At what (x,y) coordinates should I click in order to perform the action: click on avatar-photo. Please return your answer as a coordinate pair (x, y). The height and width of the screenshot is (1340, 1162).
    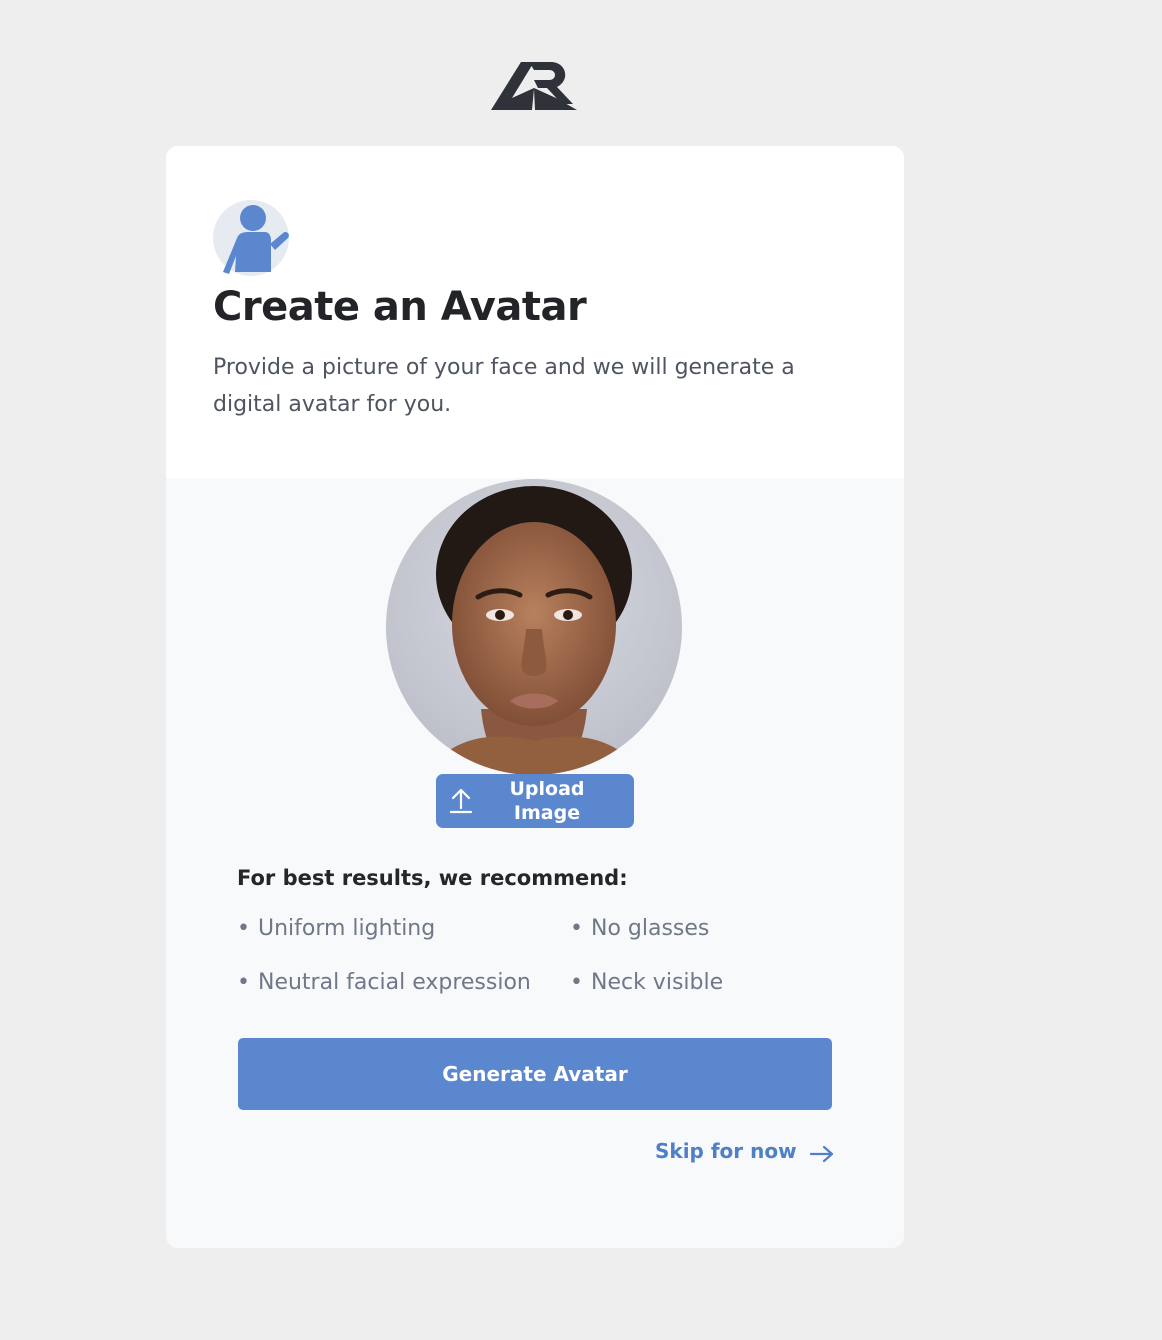
    Looking at the image, I should click on (534, 627).